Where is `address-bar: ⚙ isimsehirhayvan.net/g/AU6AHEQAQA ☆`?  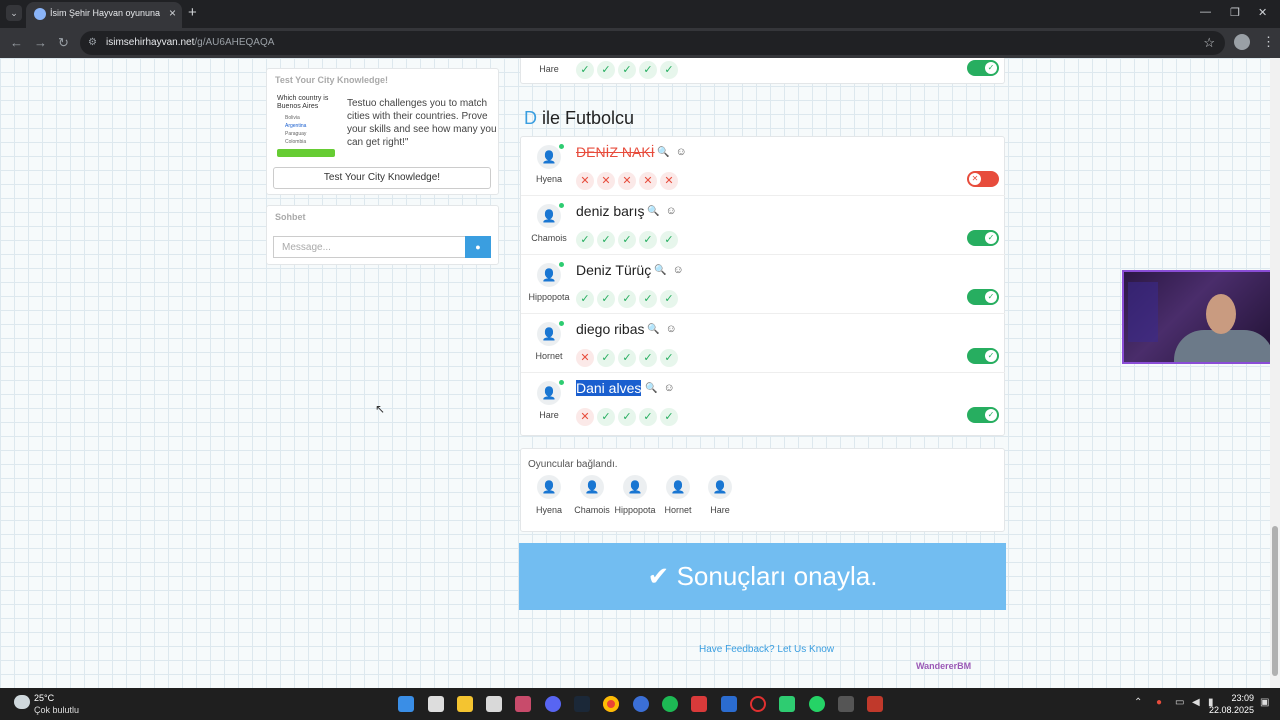 address-bar: ⚙ isimsehirhayvan.net/g/AU6AHEQAQA ☆ is located at coordinates (652, 43).